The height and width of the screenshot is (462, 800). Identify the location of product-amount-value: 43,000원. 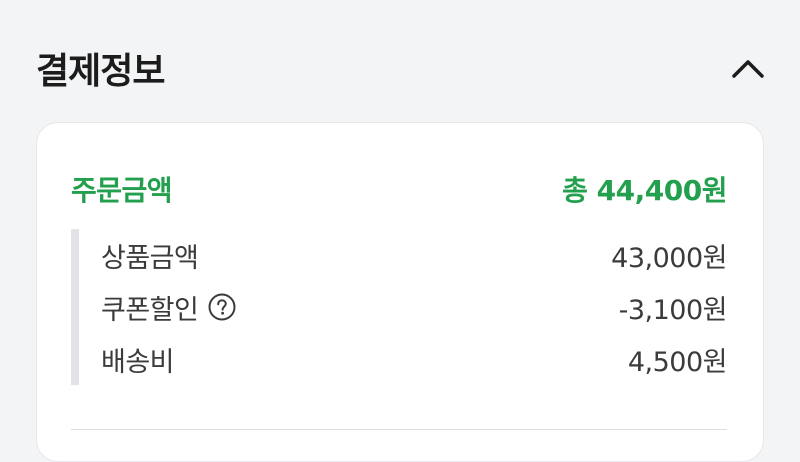
(669, 258).